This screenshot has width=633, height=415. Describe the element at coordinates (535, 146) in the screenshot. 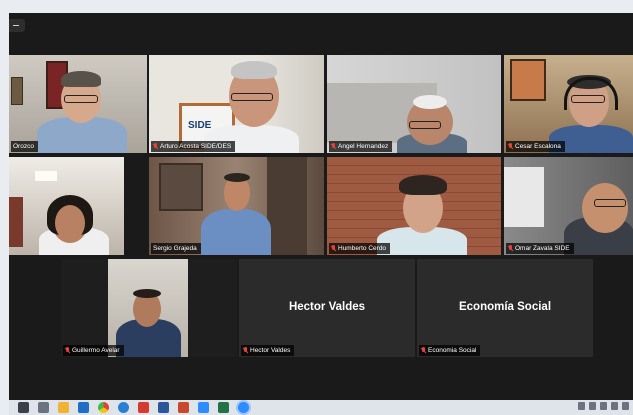

I see `participant-name-tag: Cesar Escalona` at that location.